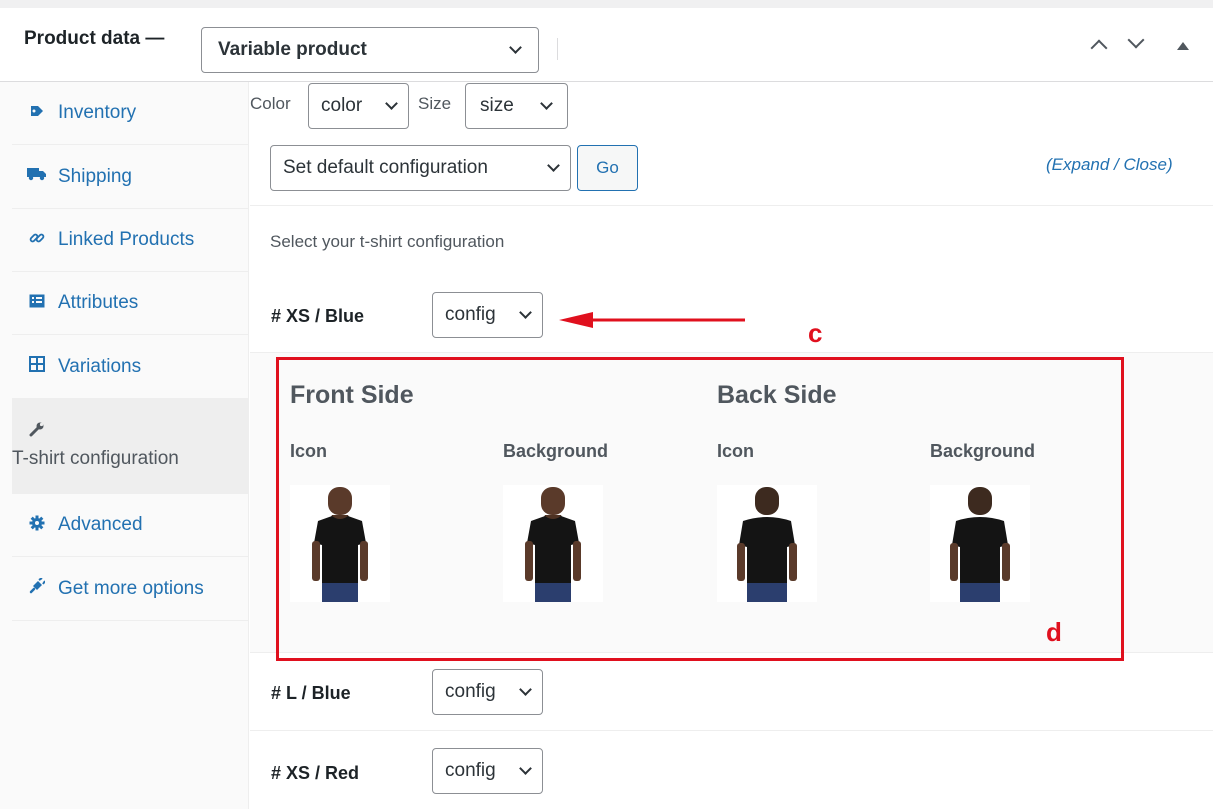 The height and width of the screenshot is (809, 1213). What do you see at coordinates (94, 38) in the screenshot?
I see `product-data-title: Product data —` at bounding box center [94, 38].